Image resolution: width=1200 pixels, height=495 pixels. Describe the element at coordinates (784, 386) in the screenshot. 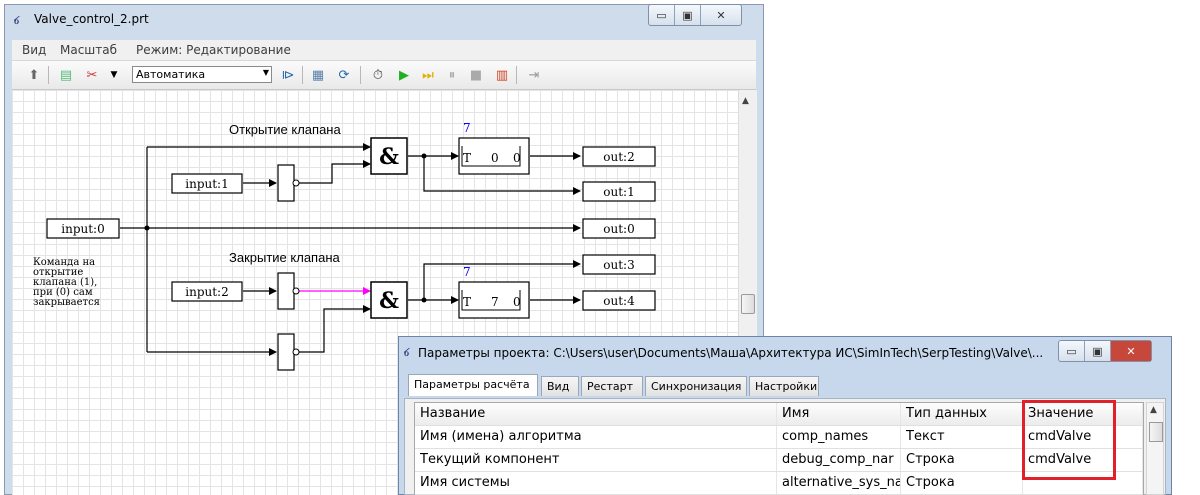

I see `tab-settings: Настройки` at that location.